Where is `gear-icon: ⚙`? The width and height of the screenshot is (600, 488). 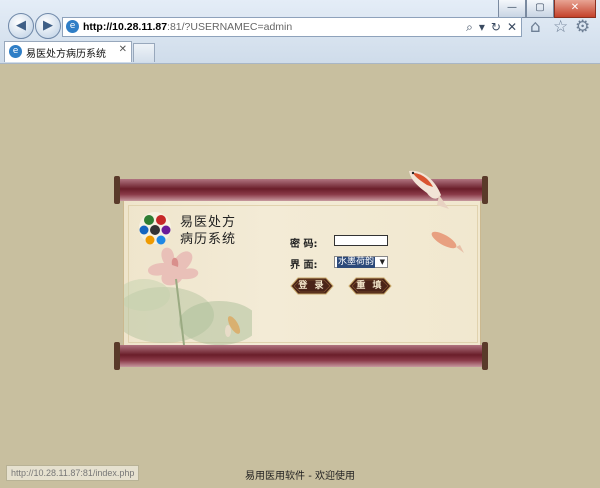
gear-icon: ⚙ is located at coordinates (582, 27).